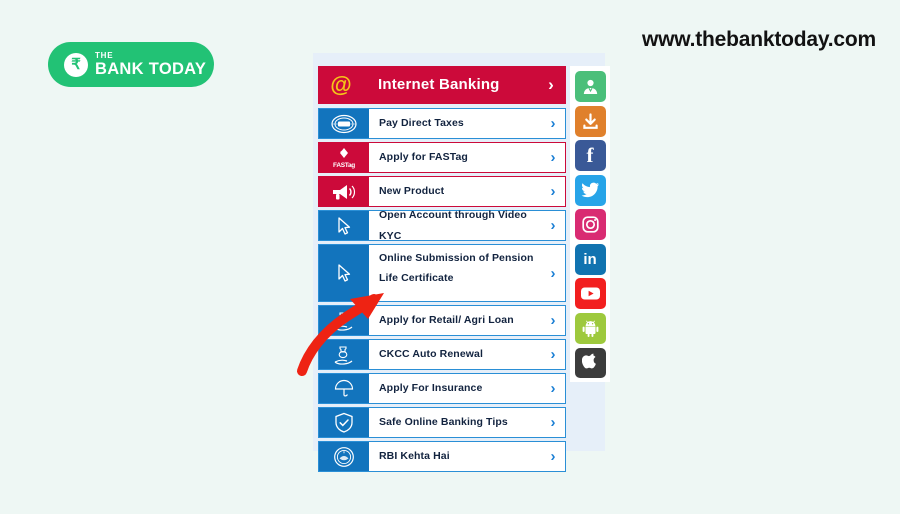 The height and width of the screenshot is (514, 900). I want to click on facebook-icon: f, so click(590, 156).